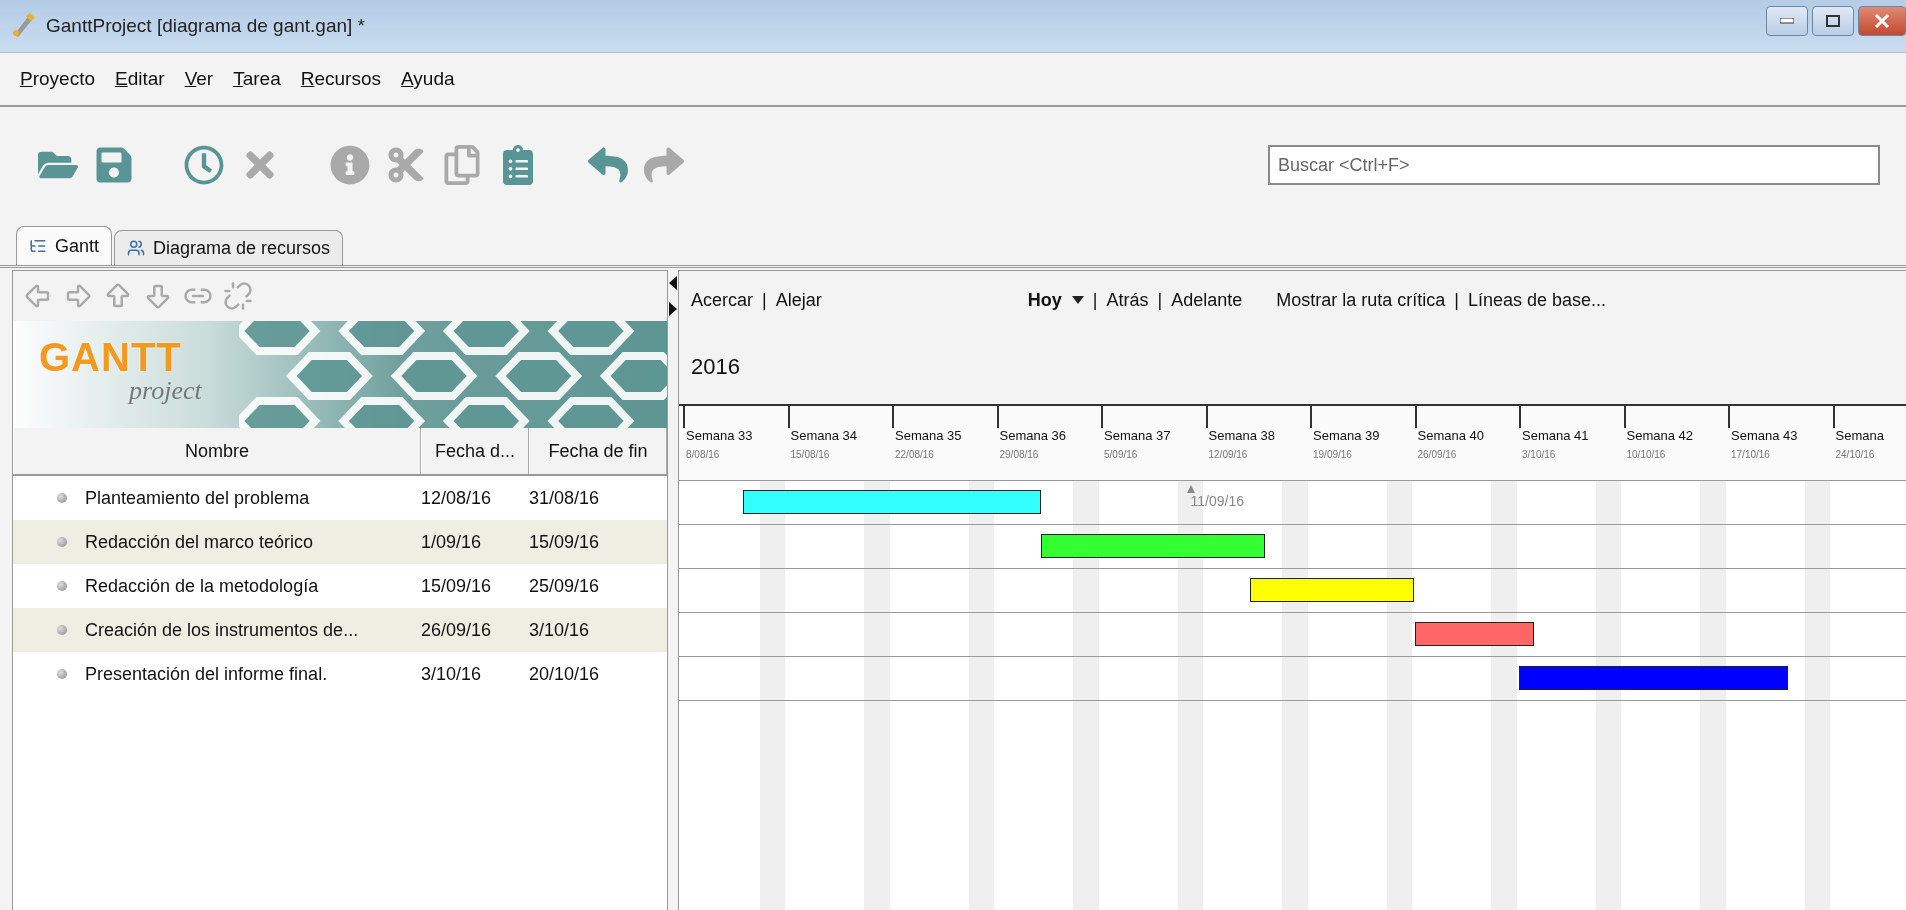  What do you see at coordinates (1137, 435) in the screenshot?
I see `week-label: Semana 37` at bounding box center [1137, 435].